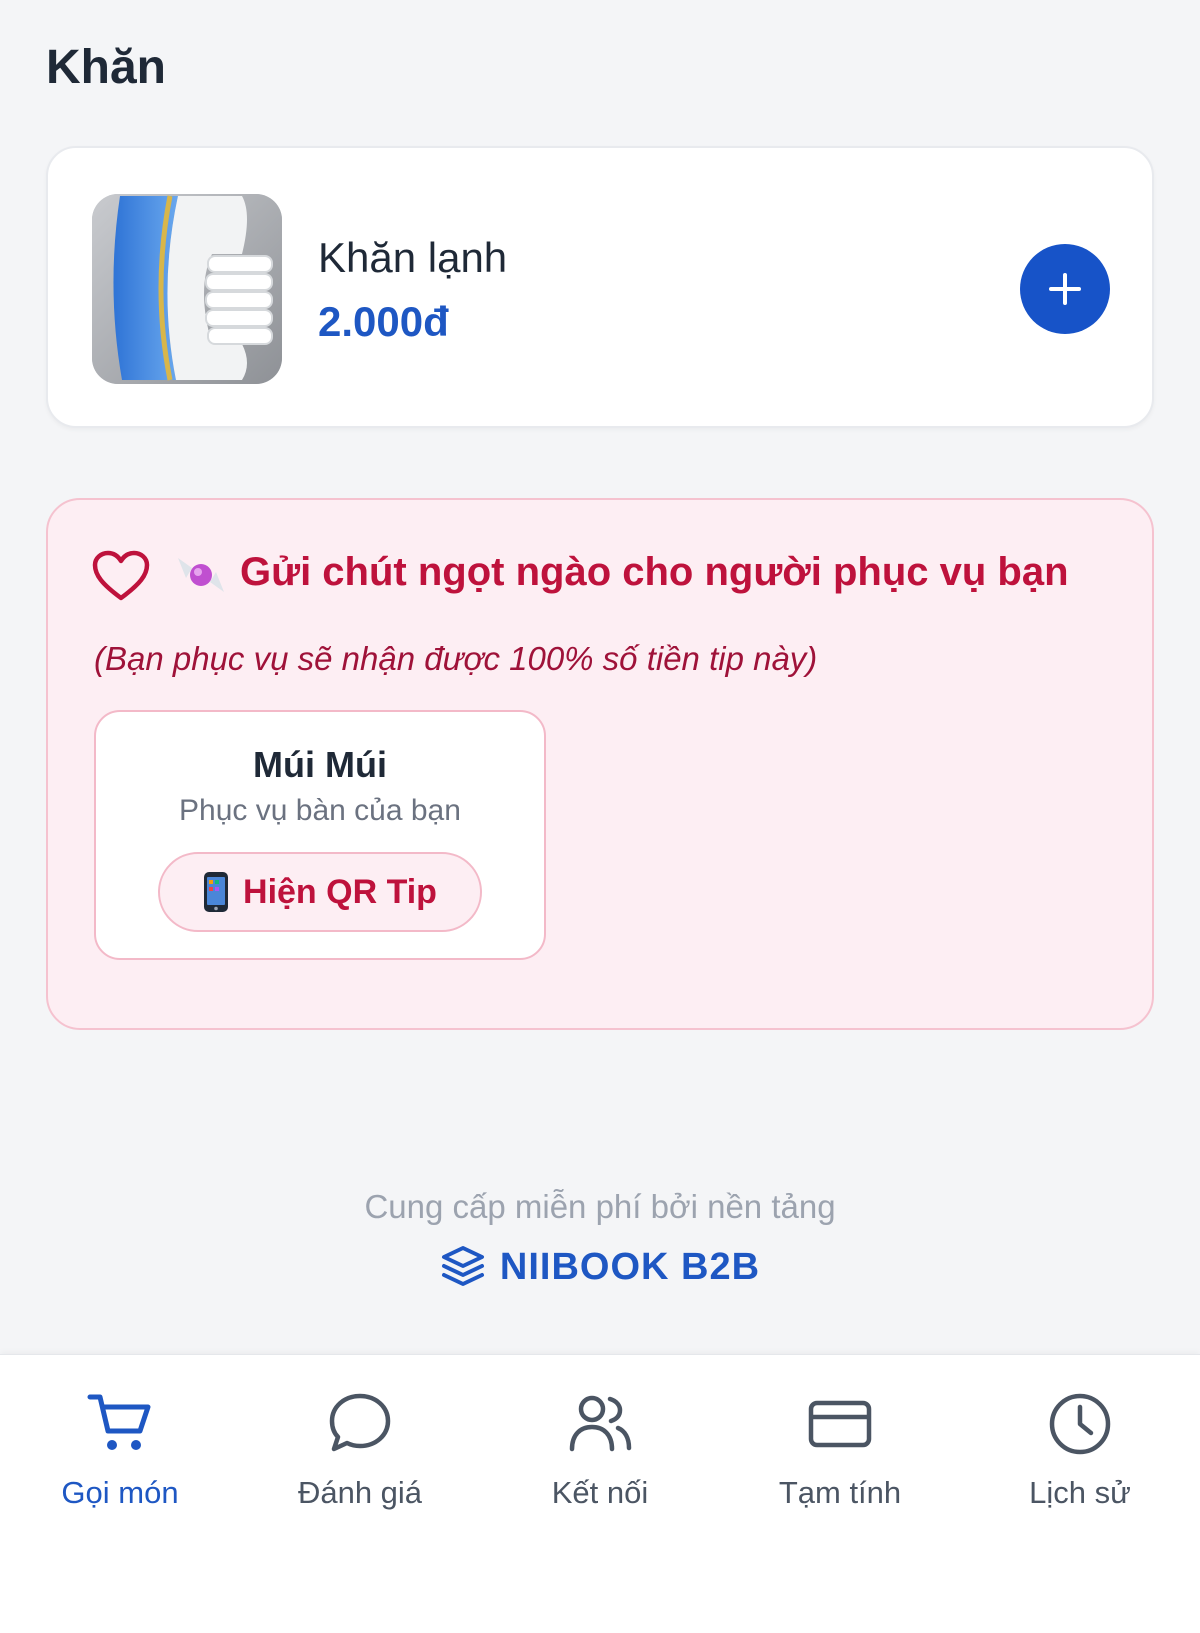 Image resolution: width=1200 pixels, height=1633 pixels. What do you see at coordinates (120, 1492) in the screenshot?
I see `nav-label-order: Gọi món` at bounding box center [120, 1492].